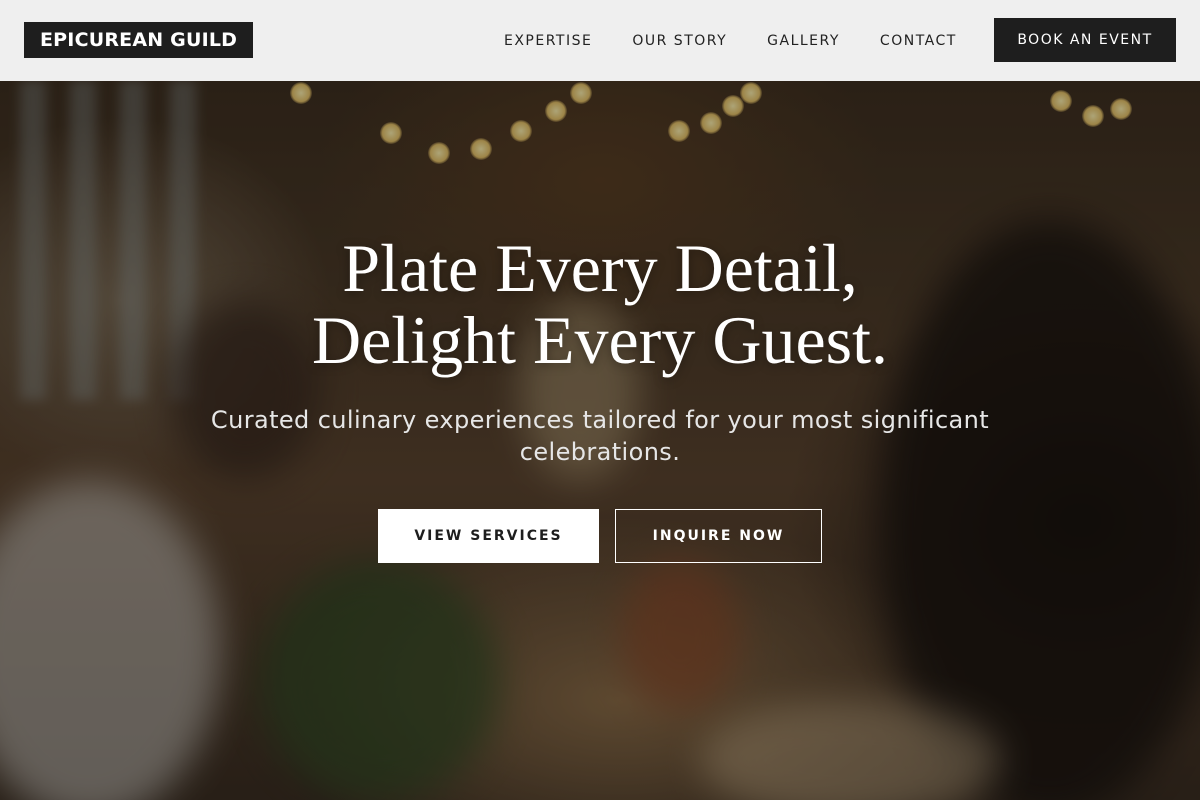 This screenshot has width=1200, height=800. What do you see at coordinates (718, 536) in the screenshot?
I see `inquire-now-button: INQUIRE NOW` at bounding box center [718, 536].